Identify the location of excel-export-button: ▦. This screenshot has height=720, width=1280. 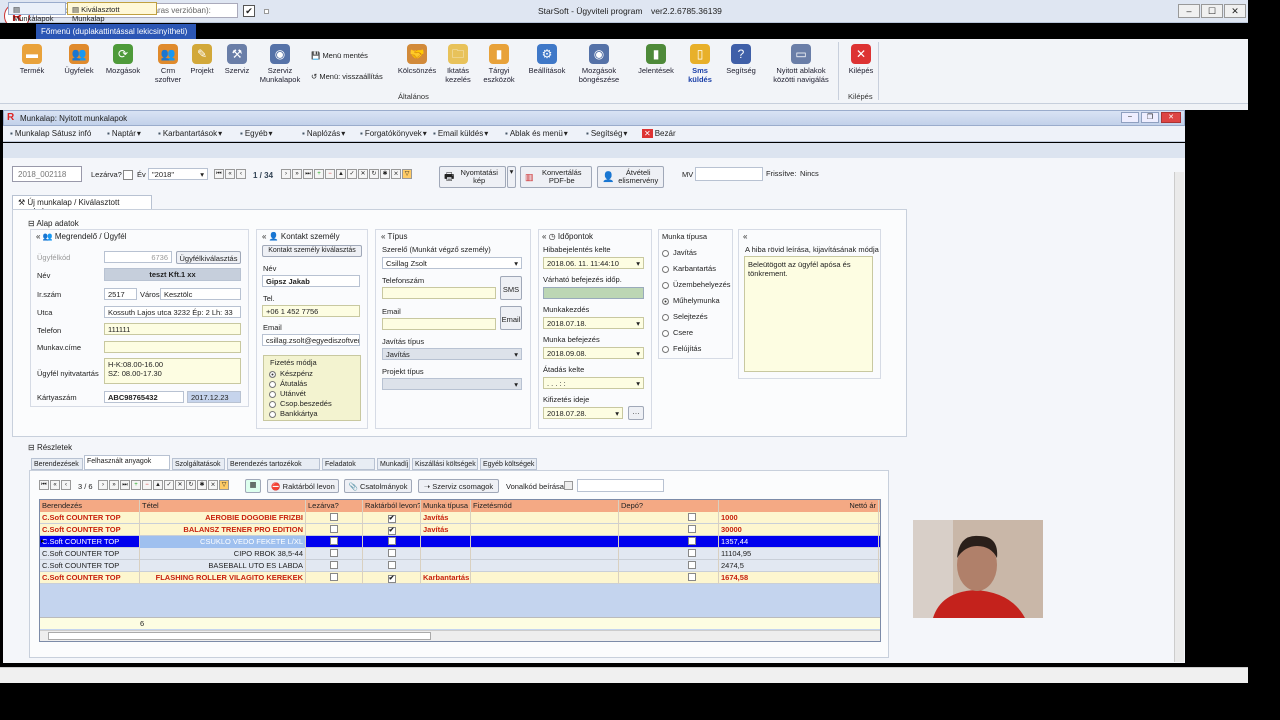
(253, 486).